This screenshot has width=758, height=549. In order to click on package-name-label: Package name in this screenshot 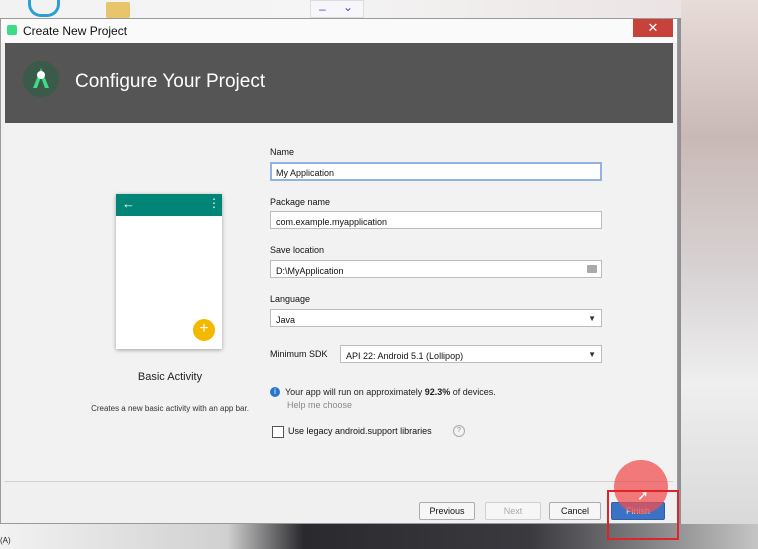, I will do `click(300, 202)`.